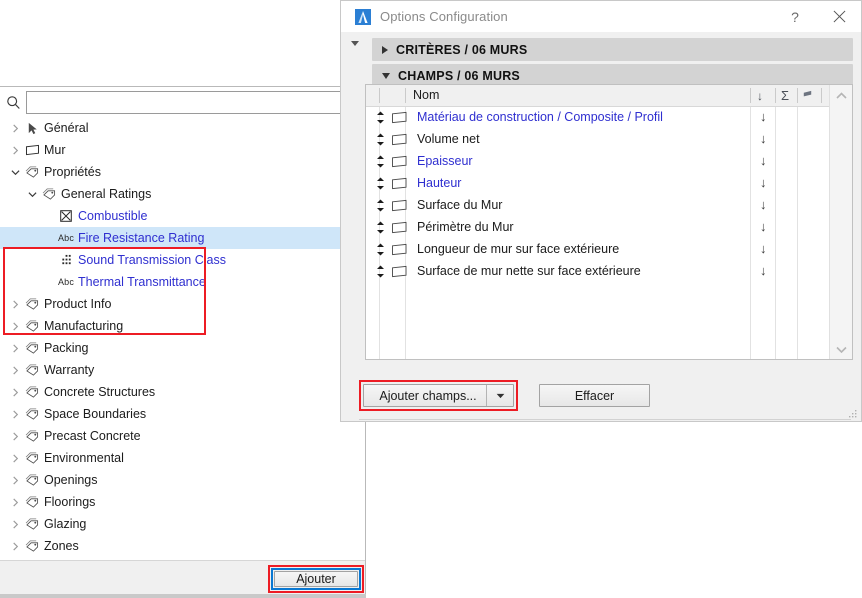 The height and width of the screenshot is (598, 862). Describe the element at coordinates (839, 17) in the screenshot. I see `close-icon` at that location.